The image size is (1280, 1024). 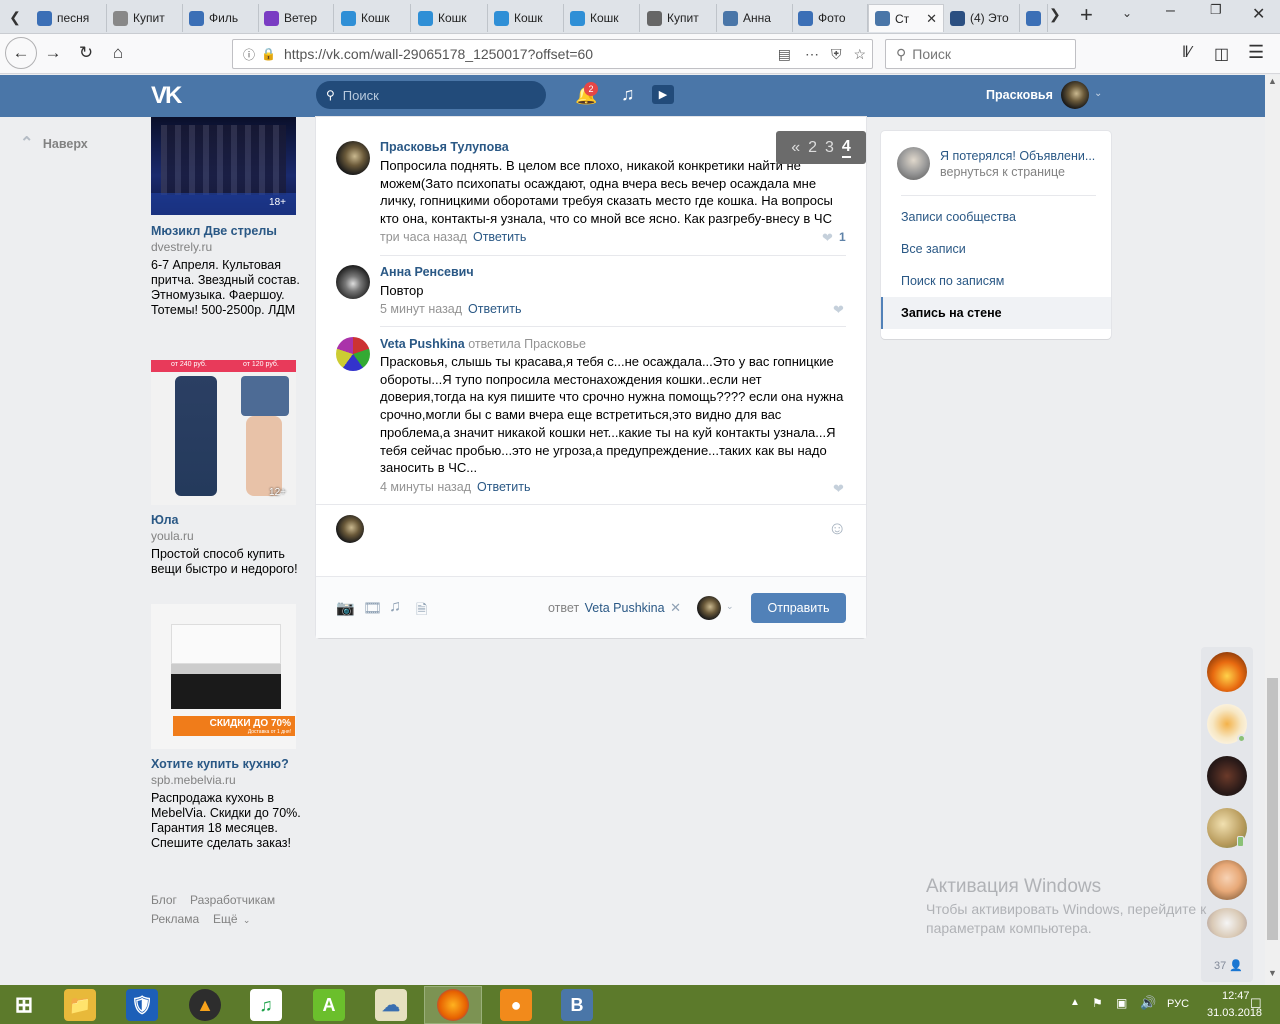 I want to click on home-icon: ⌂, so click(x=118, y=53).